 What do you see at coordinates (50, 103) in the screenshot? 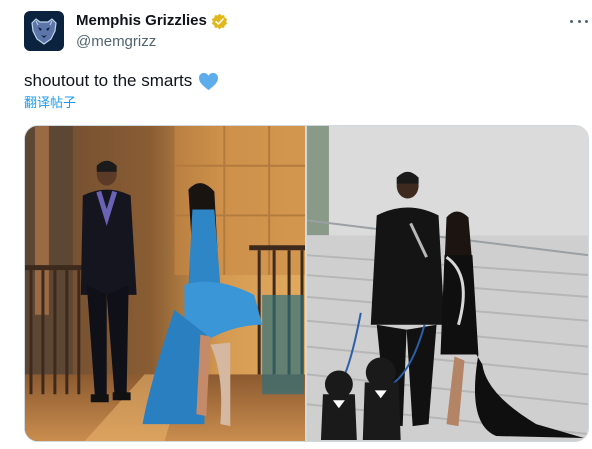
I see `translate-post-link: 翻译帖子` at bounding box center [50, 103].